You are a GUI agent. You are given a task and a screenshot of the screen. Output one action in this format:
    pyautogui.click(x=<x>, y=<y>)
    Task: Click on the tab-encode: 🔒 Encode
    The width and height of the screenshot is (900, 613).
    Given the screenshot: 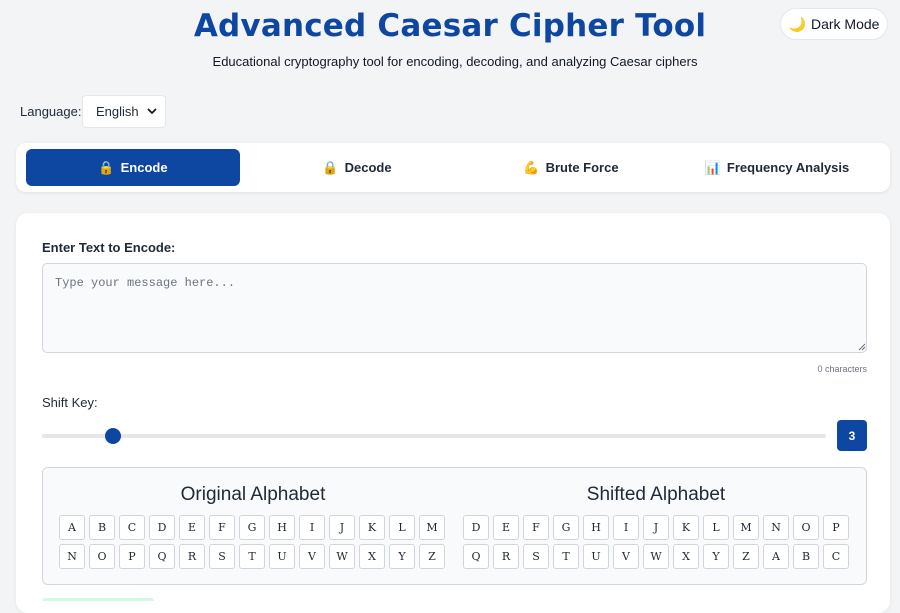 What is the action you would take?
    pyautogui.click(x=133, y=167)
    